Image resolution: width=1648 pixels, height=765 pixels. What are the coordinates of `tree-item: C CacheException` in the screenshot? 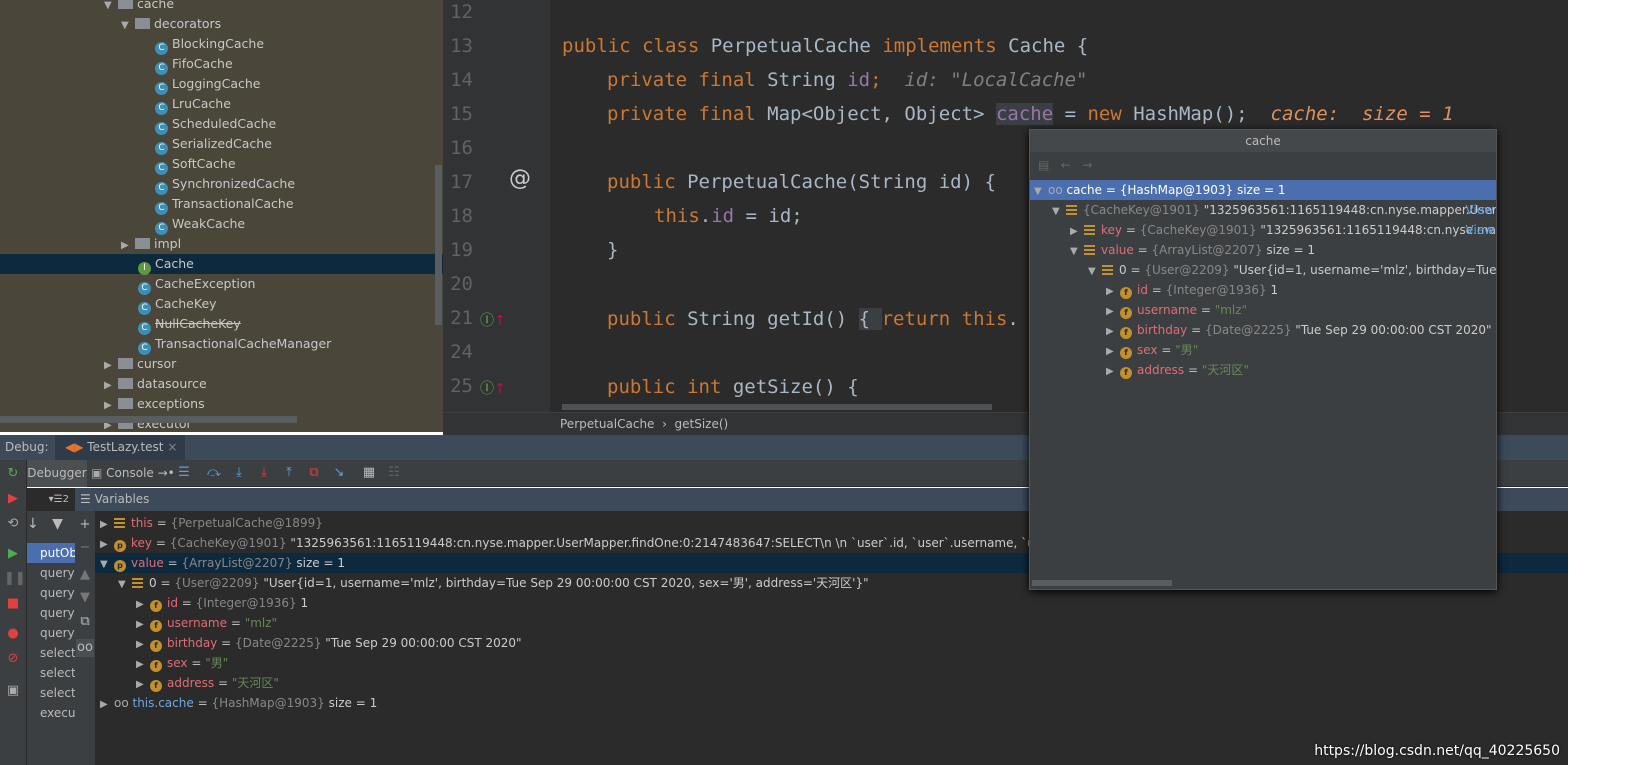 It's located at (127, 284).